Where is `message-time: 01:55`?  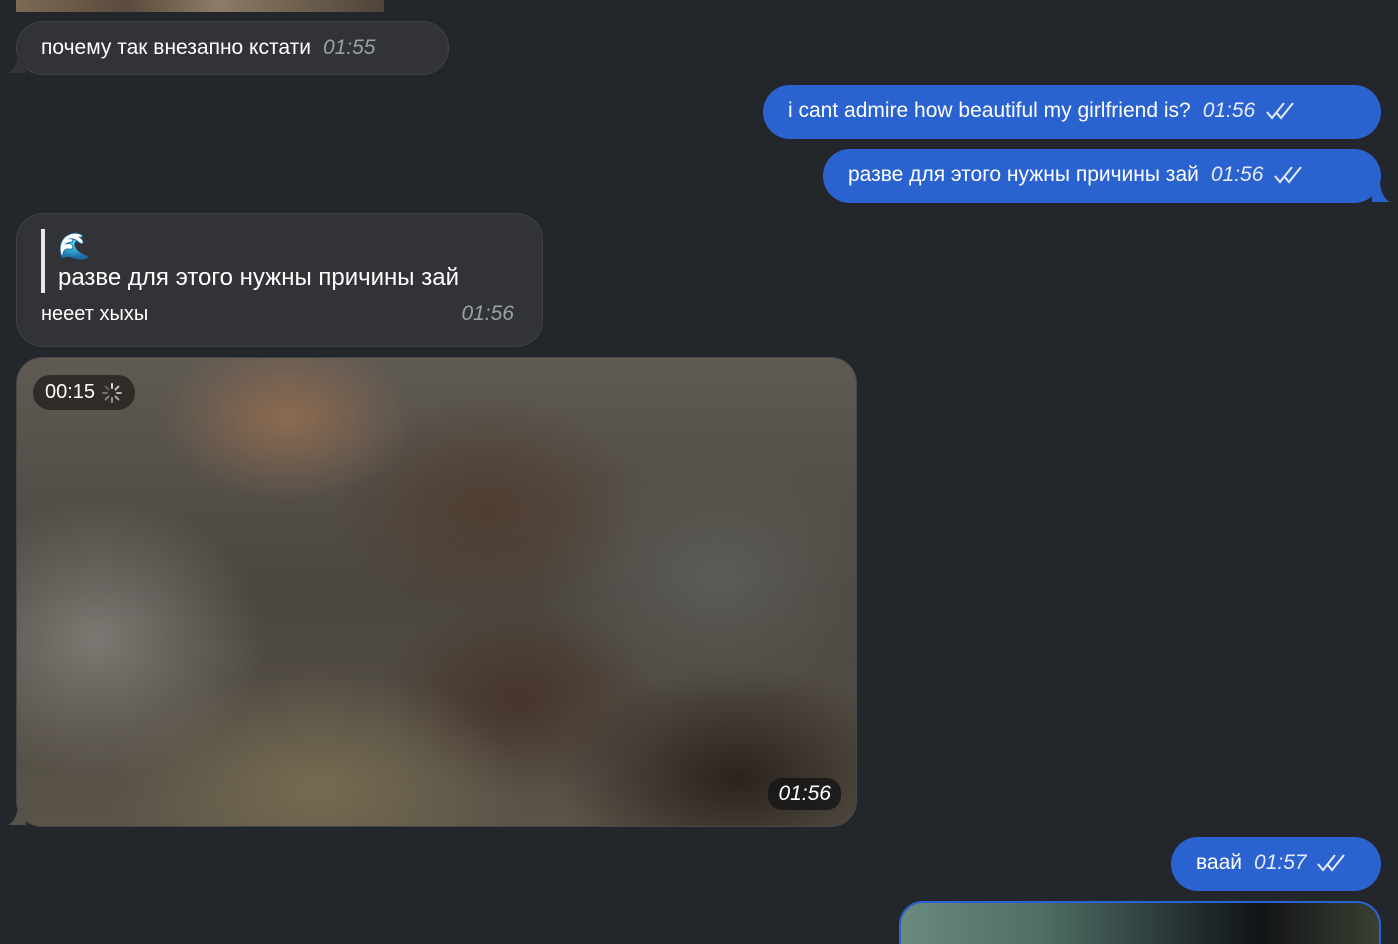
message-time: 01:55 is located at coordinates (349, 47).